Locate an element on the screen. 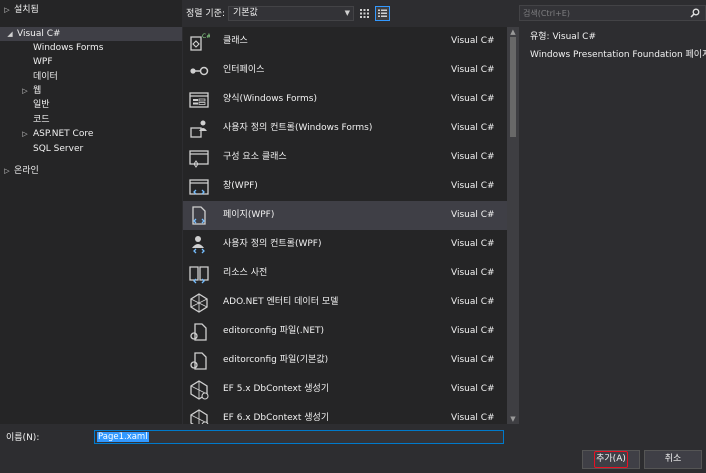 This screenshot has height=473, width=706. wpf-user-control-icon is located at coordinates (198, 245).